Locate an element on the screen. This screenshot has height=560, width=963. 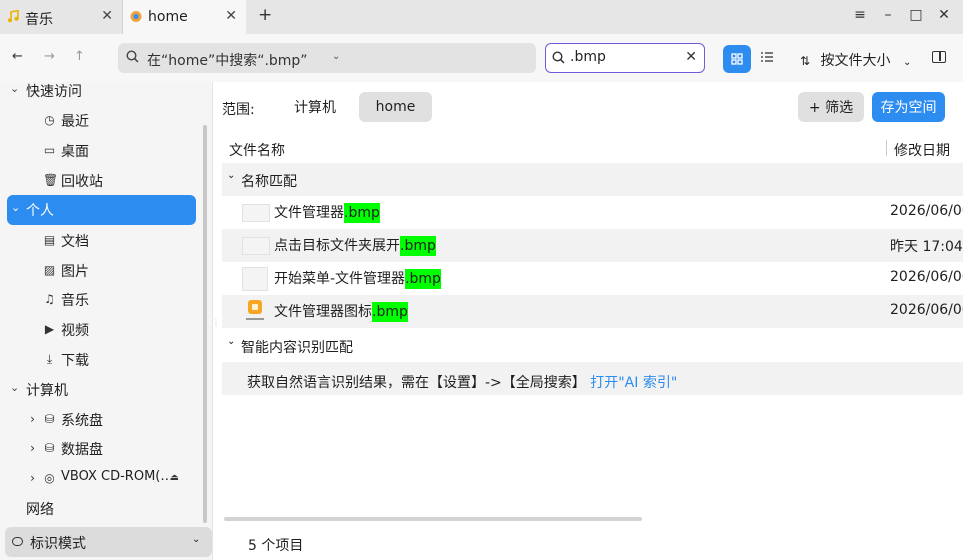
filter-button: + 筛选 is located at coordinates (831, 107).